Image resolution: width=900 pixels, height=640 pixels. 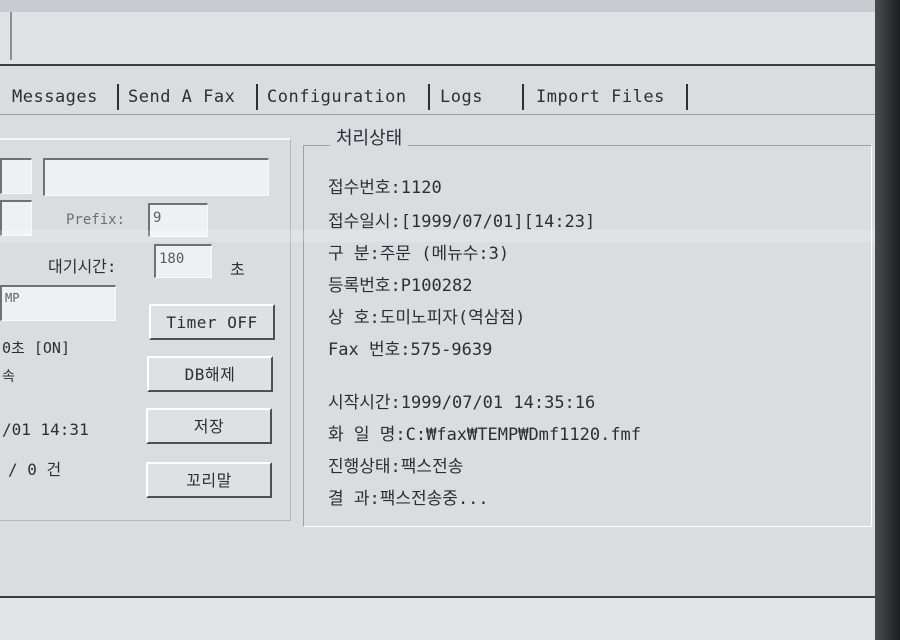 What do you see at coordinates (887, 320) in the screenshot?
I see `monitor-bezel` at bounding box center [887, 320].